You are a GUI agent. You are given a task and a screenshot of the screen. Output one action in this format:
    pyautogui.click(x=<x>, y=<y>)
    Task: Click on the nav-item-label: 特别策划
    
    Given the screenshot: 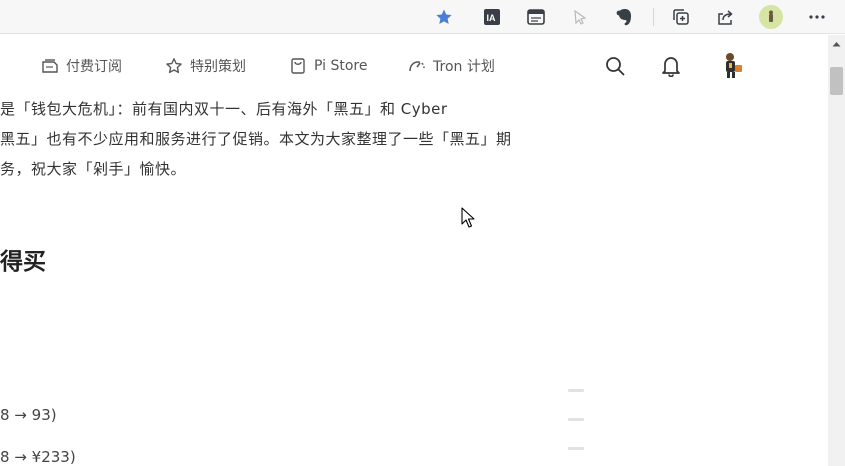 What is the action you would take?
    pyautogui.click(x=218, y=67)
    